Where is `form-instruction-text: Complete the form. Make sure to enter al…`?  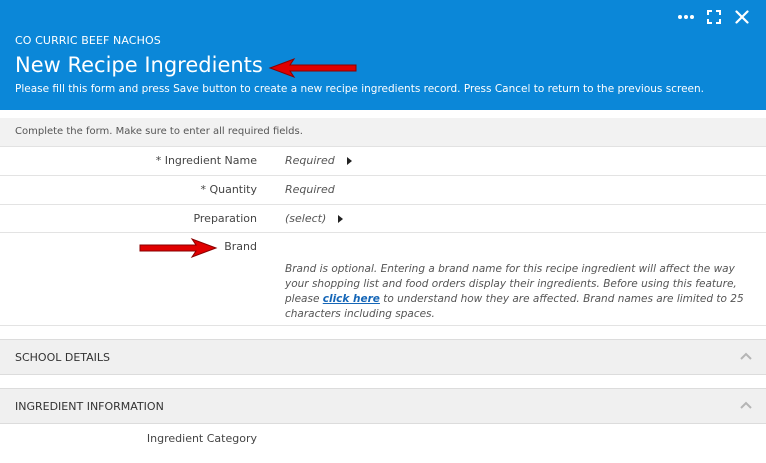 form-instruction-text: Complete the form. Make sure to enter al… is located at coordinates (159, 131).